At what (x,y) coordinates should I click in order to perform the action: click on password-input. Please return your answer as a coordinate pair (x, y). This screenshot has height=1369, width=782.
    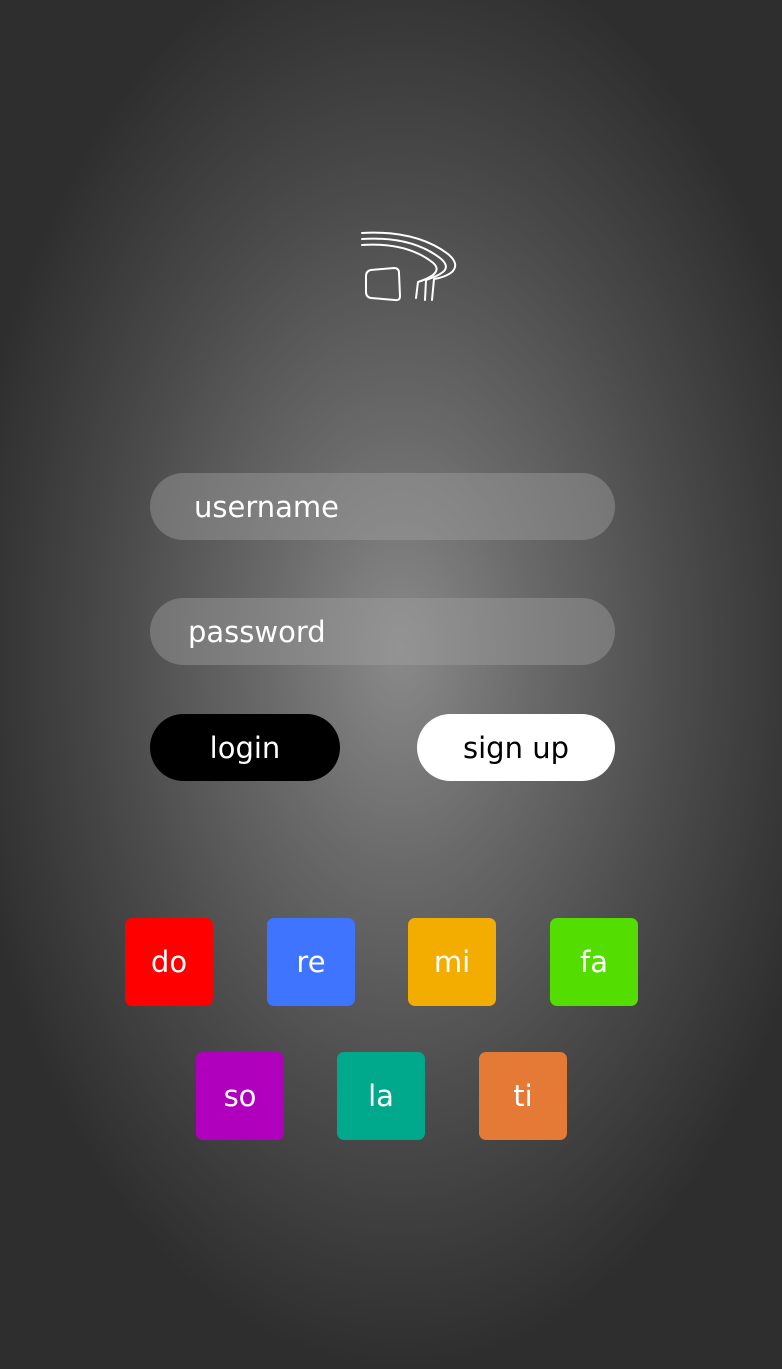
    Looking at the image, I should click on (382, 631).